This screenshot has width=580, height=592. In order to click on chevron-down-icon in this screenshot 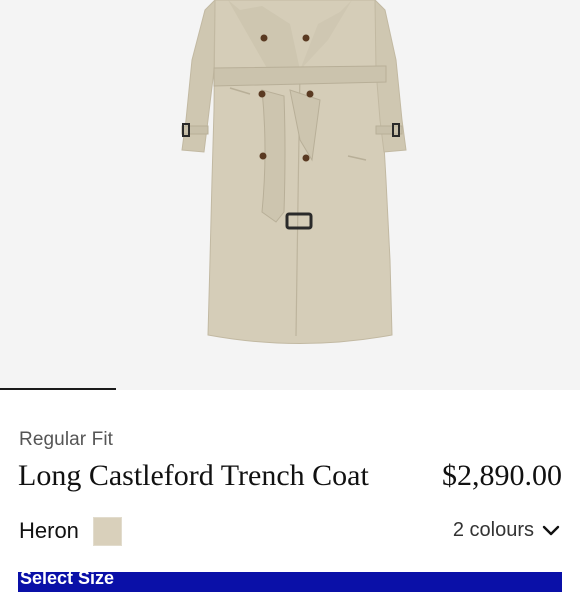, I will do `click(551, 531)`.